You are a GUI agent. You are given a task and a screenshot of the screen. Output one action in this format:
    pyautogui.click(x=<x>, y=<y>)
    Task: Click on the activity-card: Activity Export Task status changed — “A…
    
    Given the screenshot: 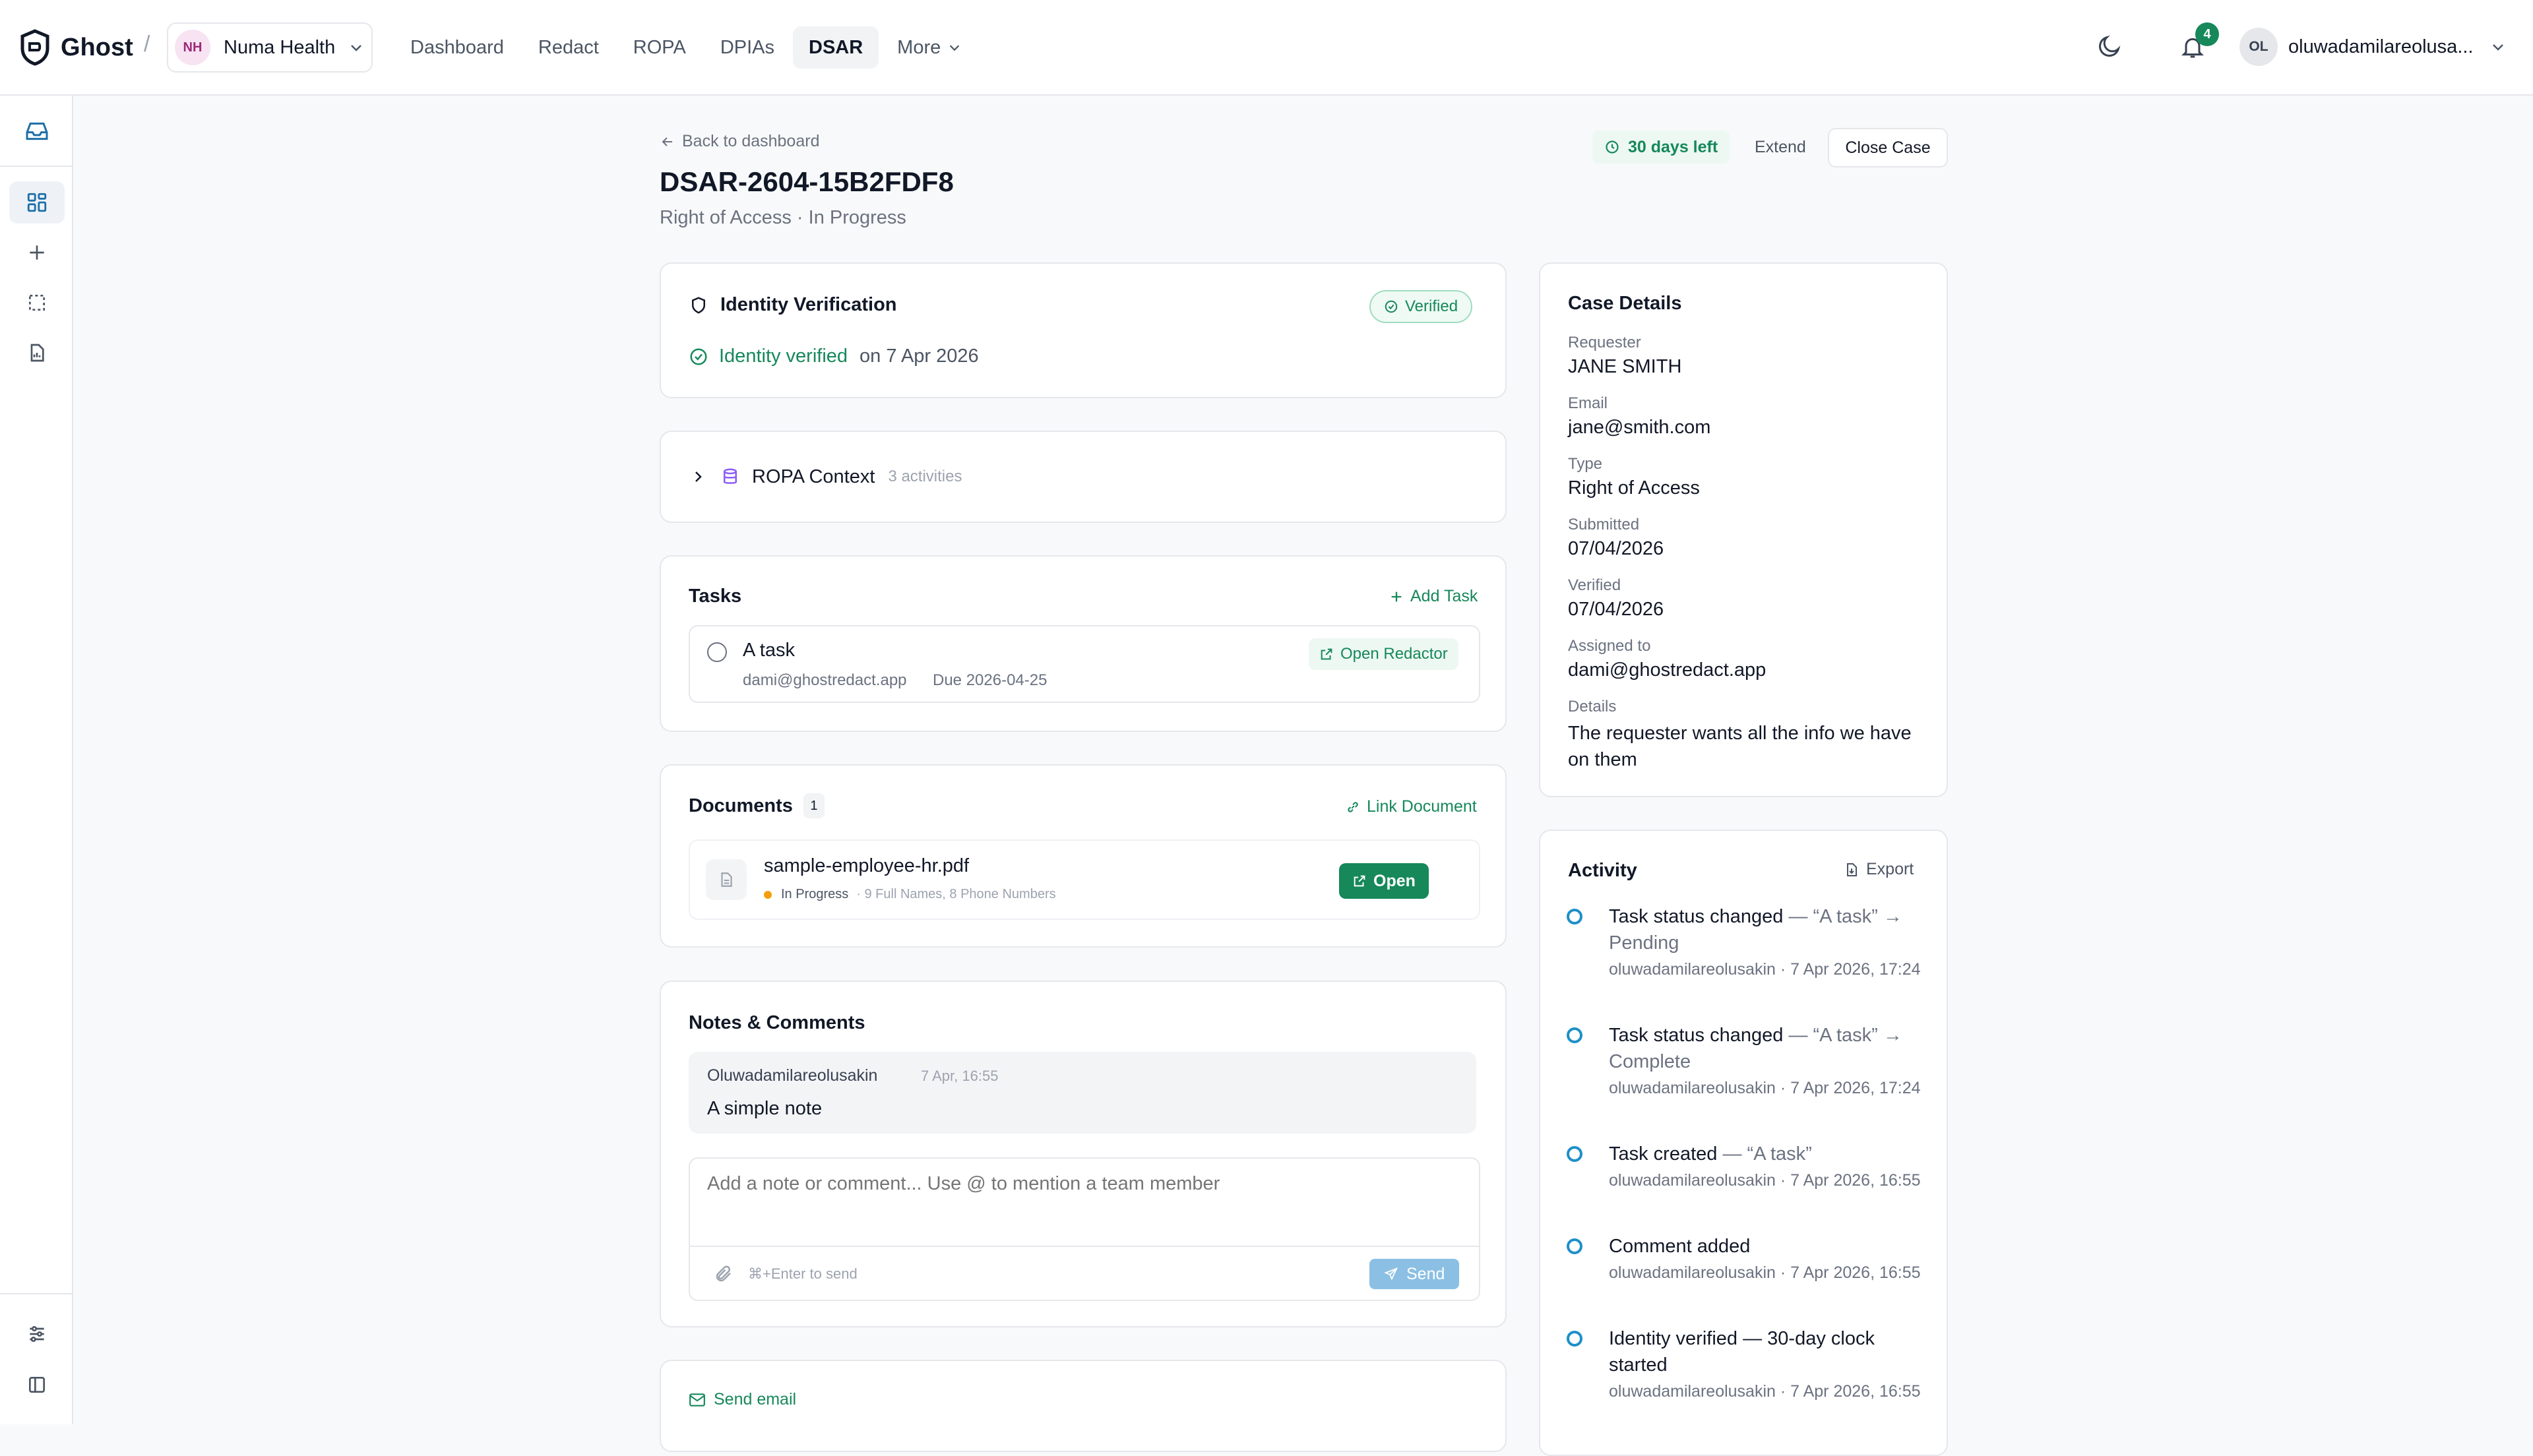 What is the action you would take?
    pyautogui.click(x=1743, y=1143)
    